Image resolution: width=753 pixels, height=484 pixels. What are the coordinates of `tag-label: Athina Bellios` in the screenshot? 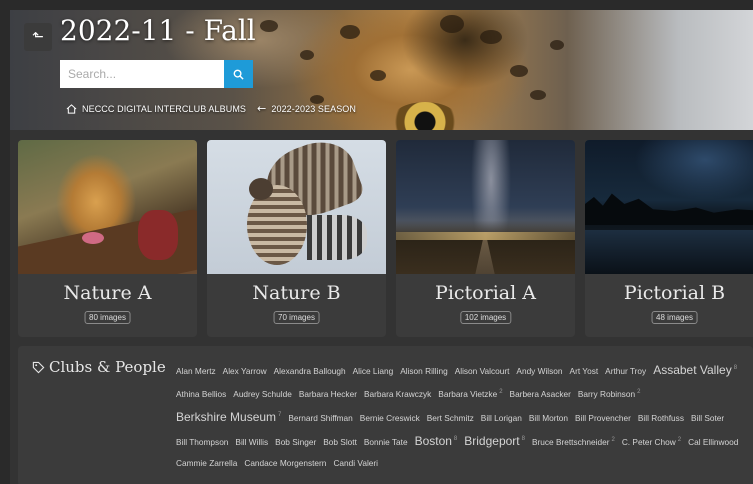 It's located at (201, 393).